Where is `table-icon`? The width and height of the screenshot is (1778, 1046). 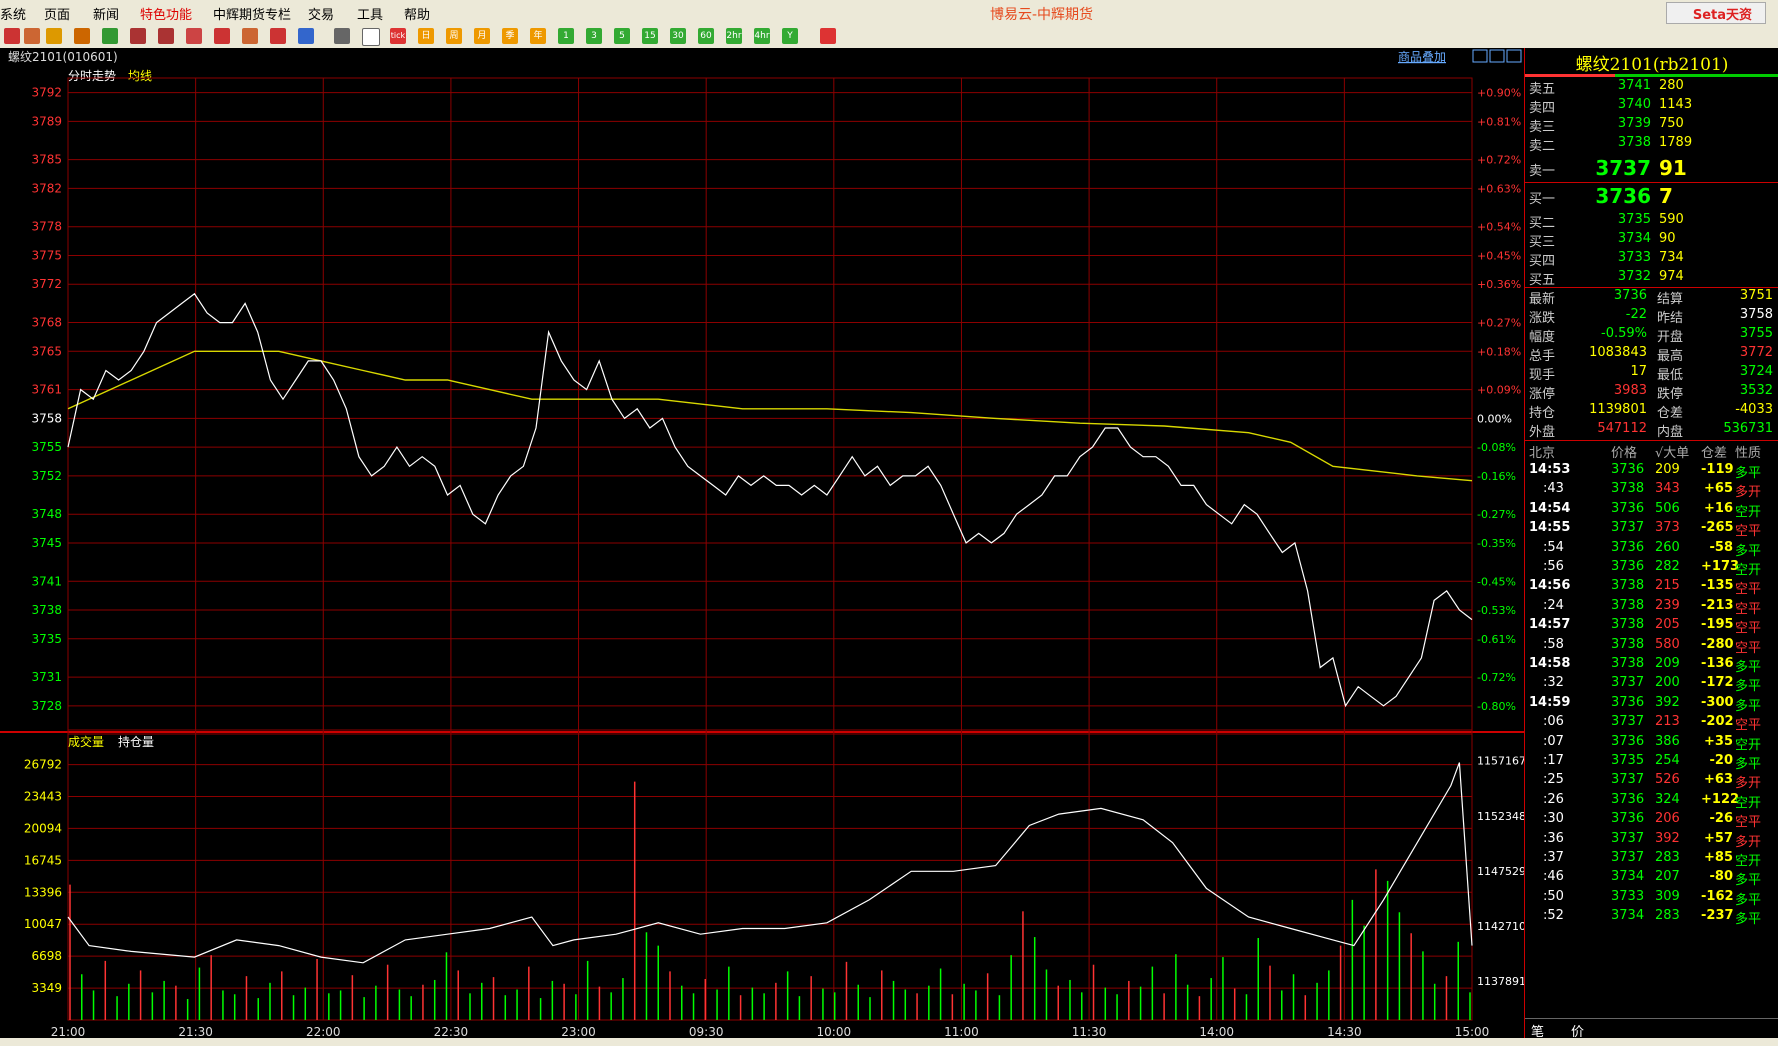 table-icon is located at coordinates (342, 36).